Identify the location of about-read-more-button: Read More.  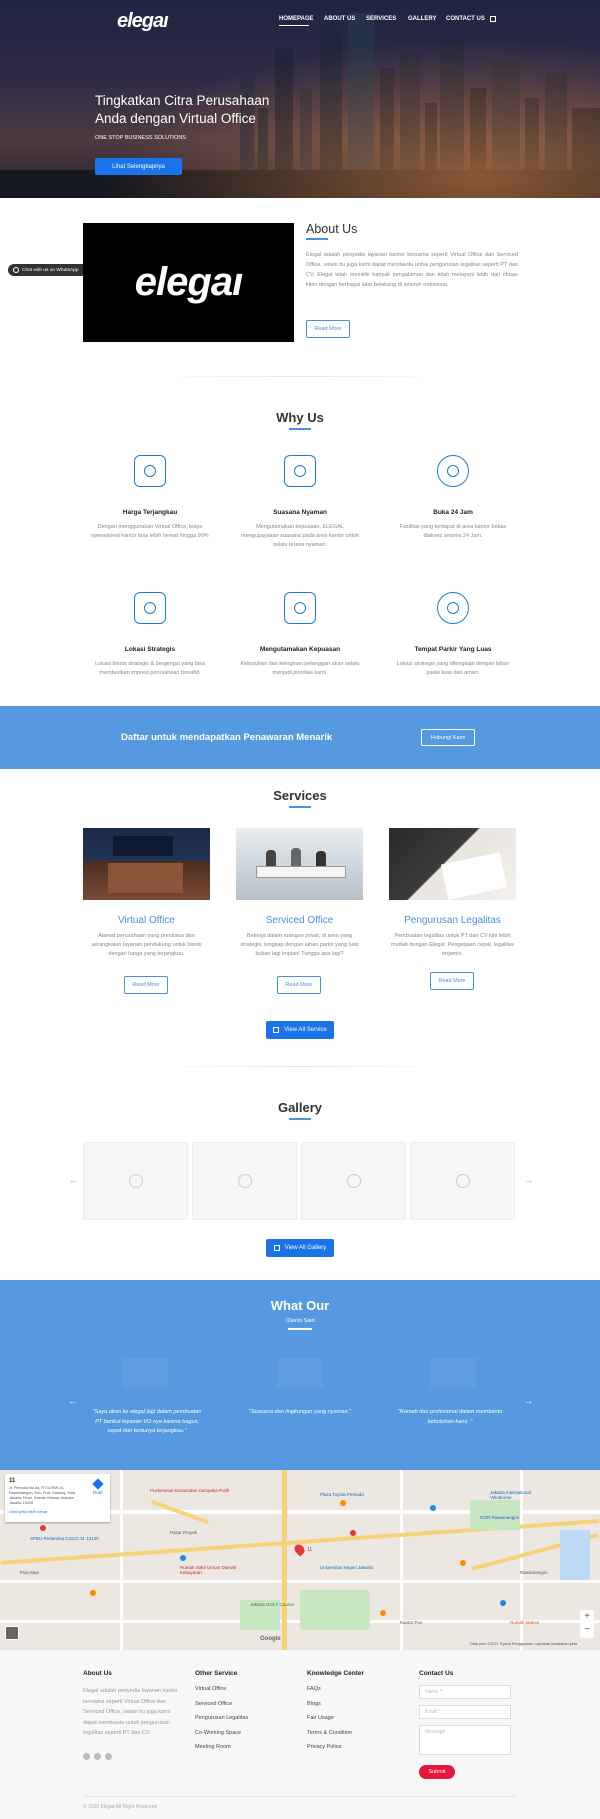
(328, 329).